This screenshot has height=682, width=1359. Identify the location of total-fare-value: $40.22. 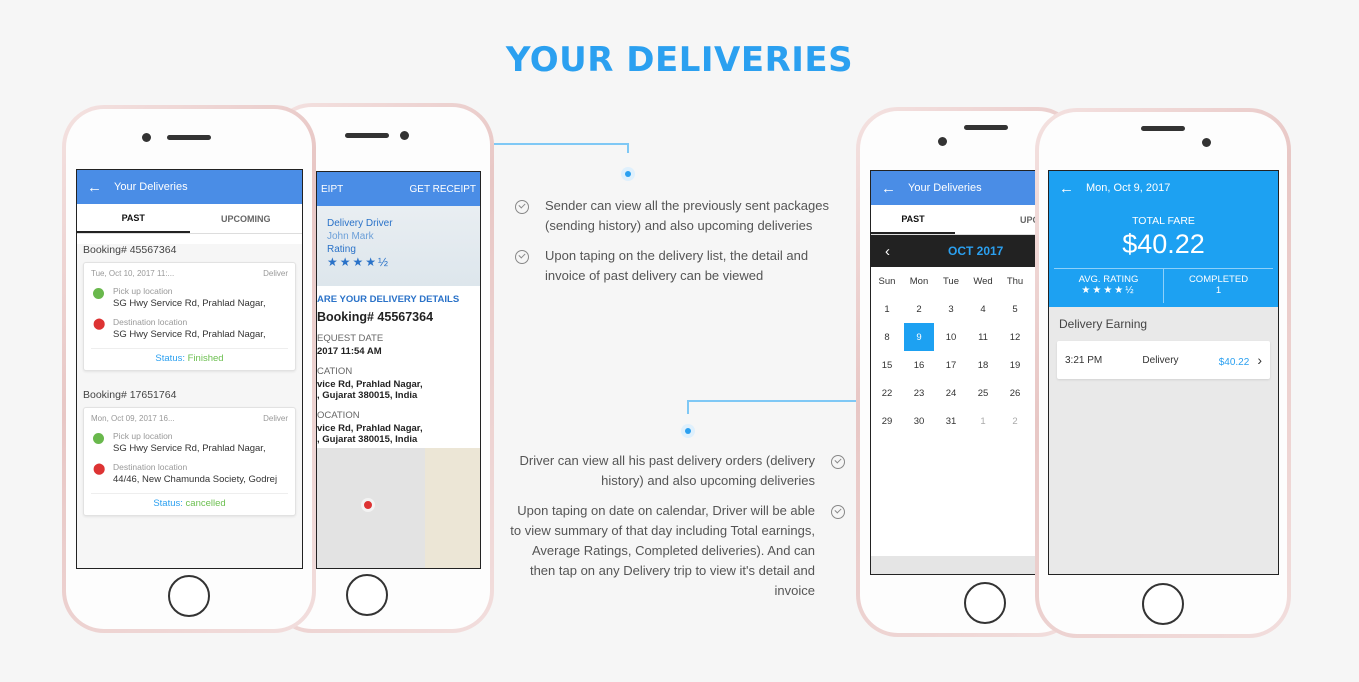
(1163, 244).